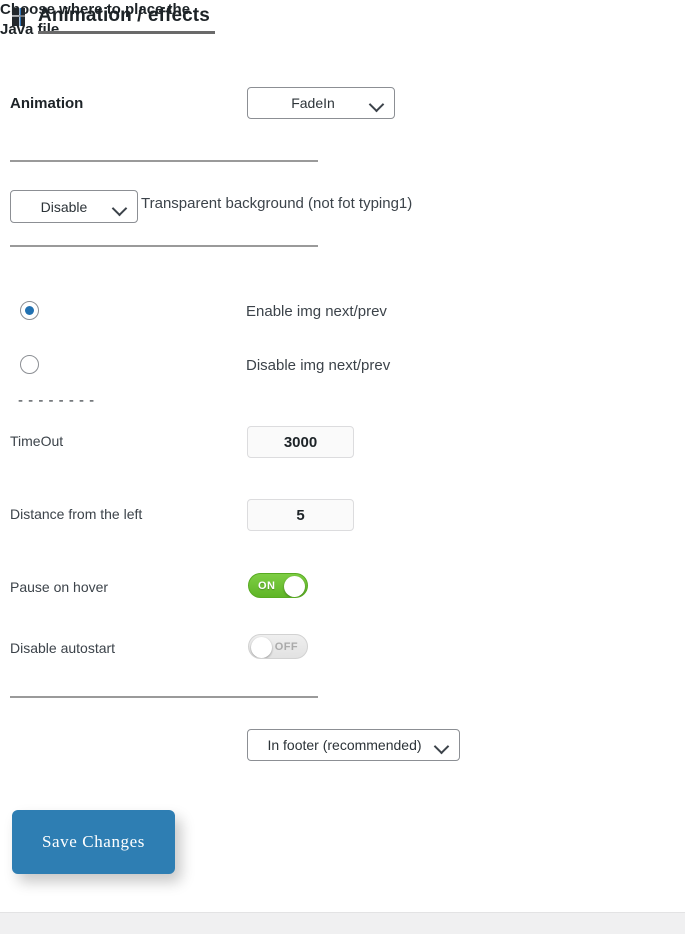 The height and width of the screenshot is (934, 685). What do you see at coordinates (300, 515) in the screenshot?
I see `distance-from-left-input: 5` at bounding box center [300, 515].